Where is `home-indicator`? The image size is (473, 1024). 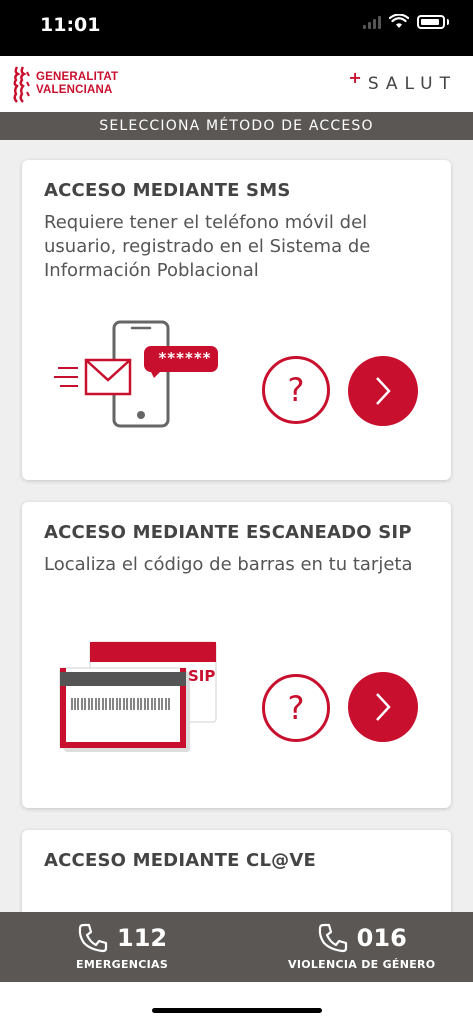 home-indicator is located at coordinates (237, 1010).